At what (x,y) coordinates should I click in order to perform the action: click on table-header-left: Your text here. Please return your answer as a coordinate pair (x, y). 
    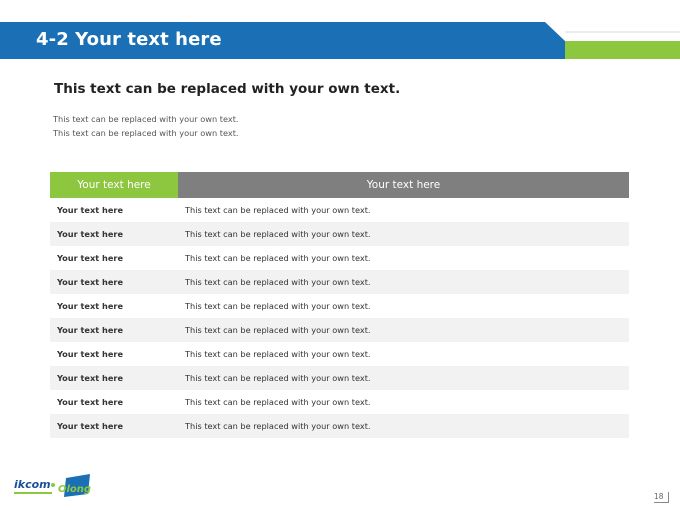
    Looking at the image, I should click on (114, 185).